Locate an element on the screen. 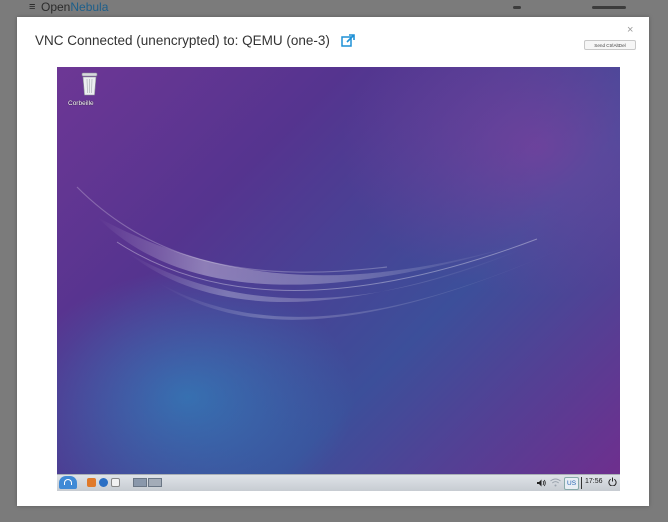 This screenshot has width=668, height=522. power-icon is located at coordinates (612, 481).